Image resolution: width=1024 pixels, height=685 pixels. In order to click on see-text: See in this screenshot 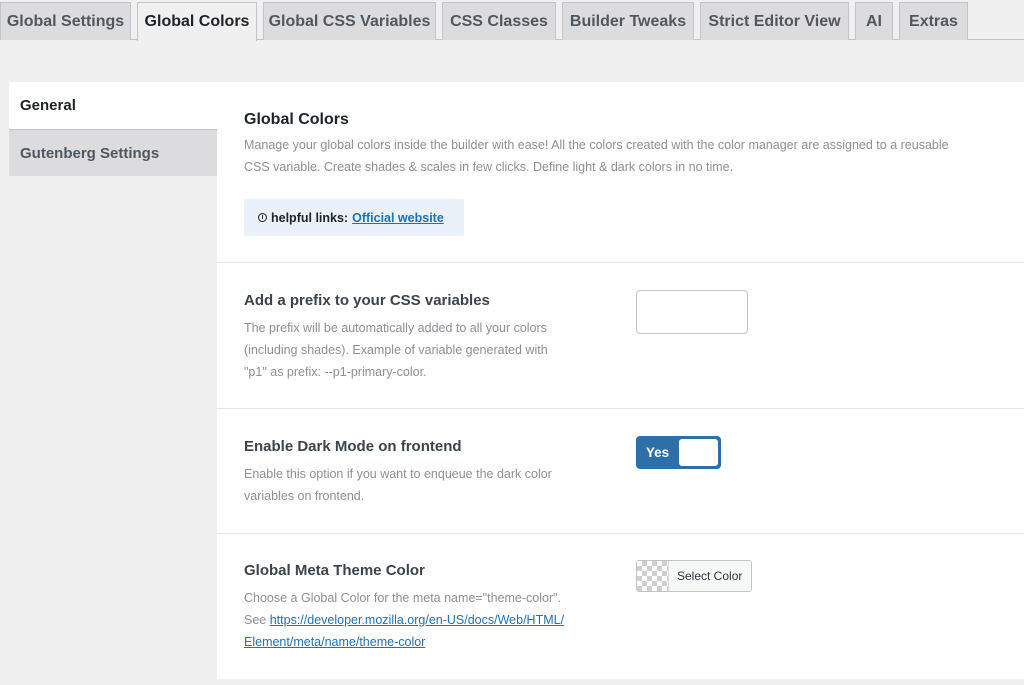, I will do `click(257, 620)`.